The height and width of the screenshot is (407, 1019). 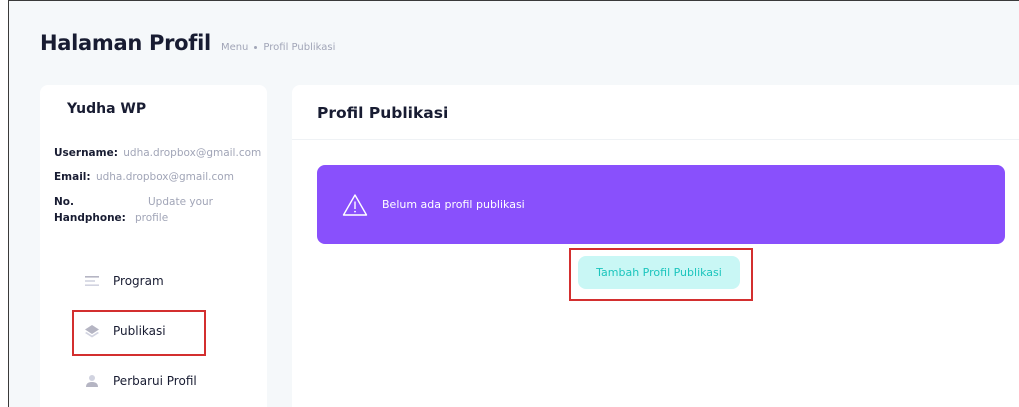 What do you see at coordinates (92, 331) in the screenshot?
I see `layers-icon` at bounding box center [92, 331].